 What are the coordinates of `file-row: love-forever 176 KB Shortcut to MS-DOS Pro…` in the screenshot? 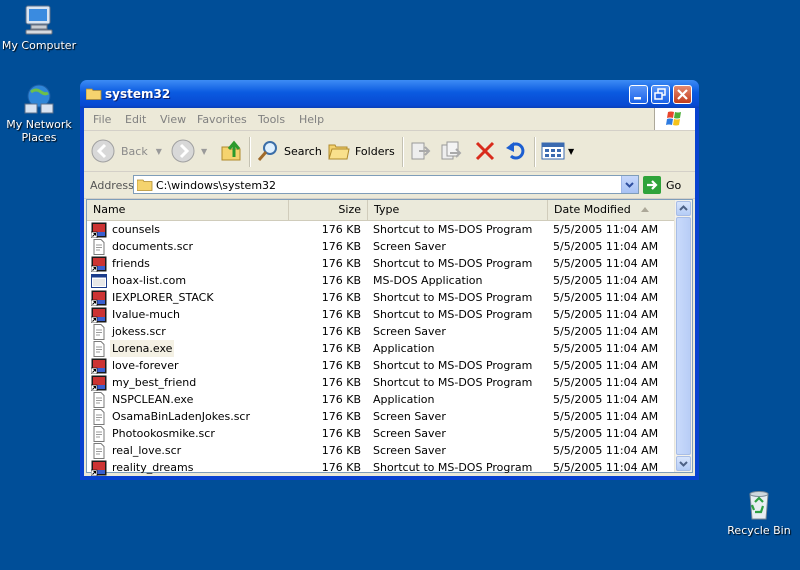 It's located at (381, 365).